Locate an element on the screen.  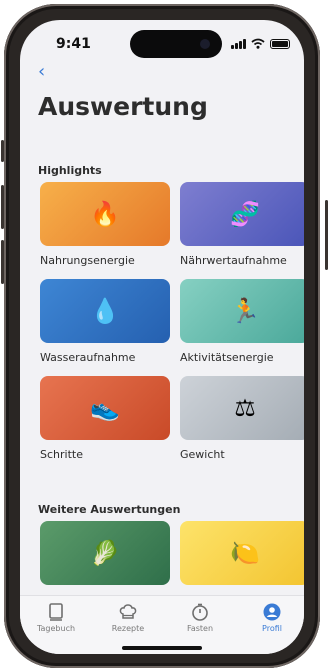
highlight-card-label: Aktivitätsenergie is located at coordinates (227, 357).